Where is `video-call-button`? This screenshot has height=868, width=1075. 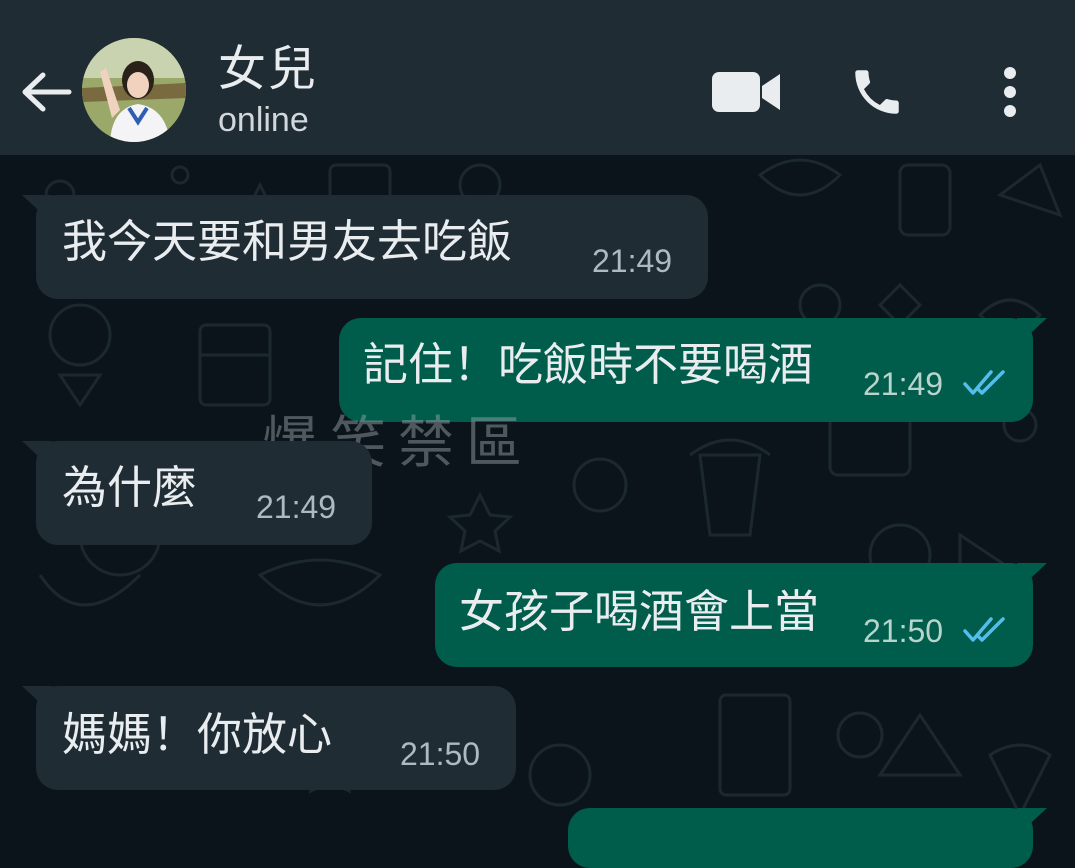 video-call-button is located at coordinates (746, 92).